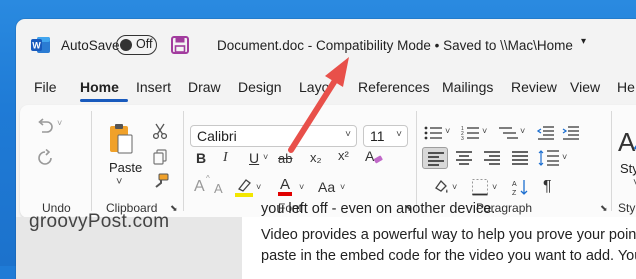 The width and height of the screenshot is (636, 279). What do you see at coordinates (125, 167) in the screenshot?
I see `paste-label: Paste` at bounding box center [125, 167].